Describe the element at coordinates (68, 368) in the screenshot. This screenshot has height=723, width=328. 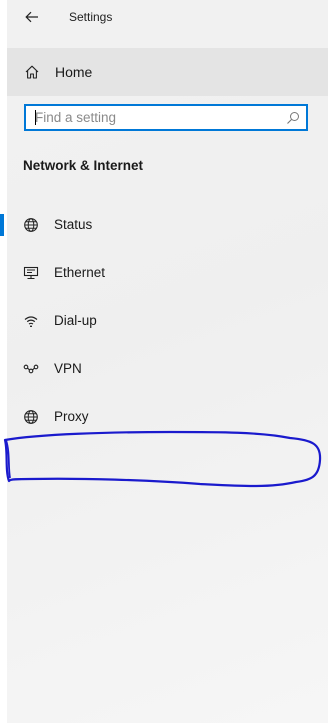
I see `sidebar-item-label: VPN` at that location.